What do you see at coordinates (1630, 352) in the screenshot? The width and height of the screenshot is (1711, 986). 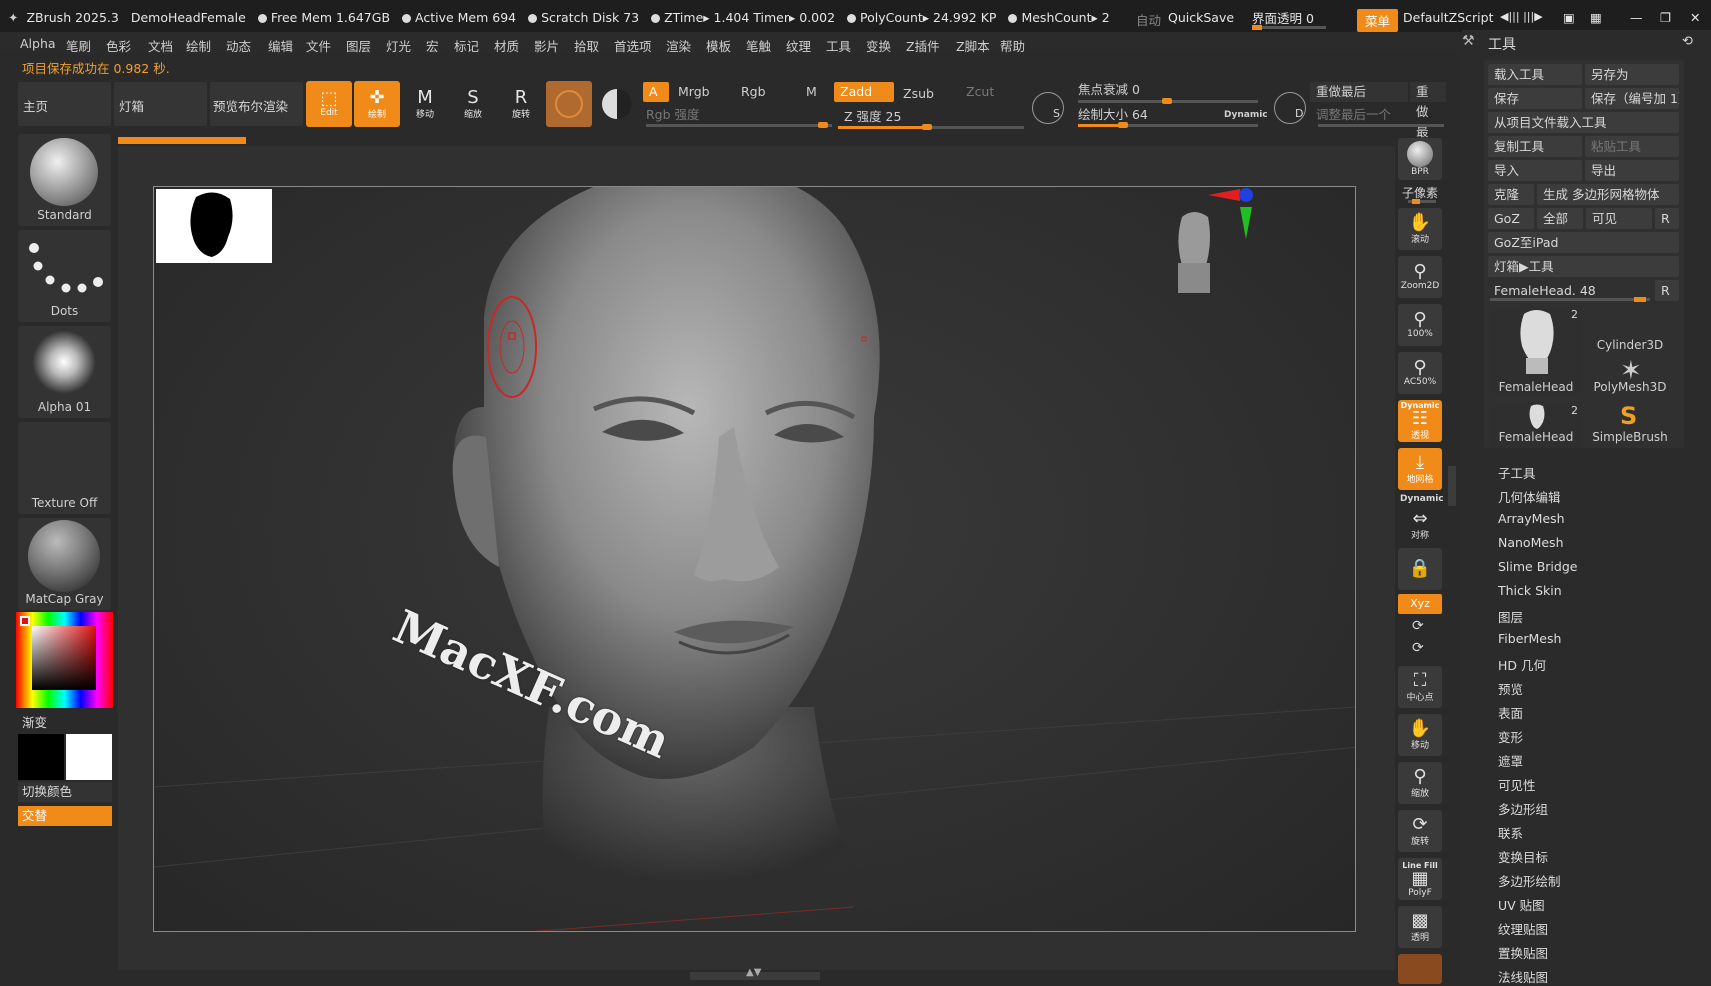 I see `tool-thumb-cylinder3d: Cylinder3D ✶ PolyMesh3D` at bounding box center [1630, 352].